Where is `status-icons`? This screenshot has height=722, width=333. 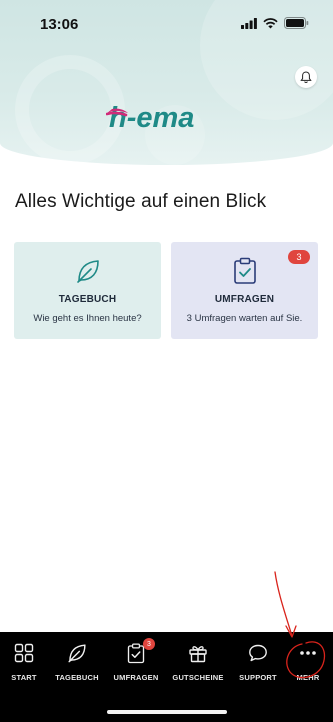
status-icons is located at coordinates (275, 23).